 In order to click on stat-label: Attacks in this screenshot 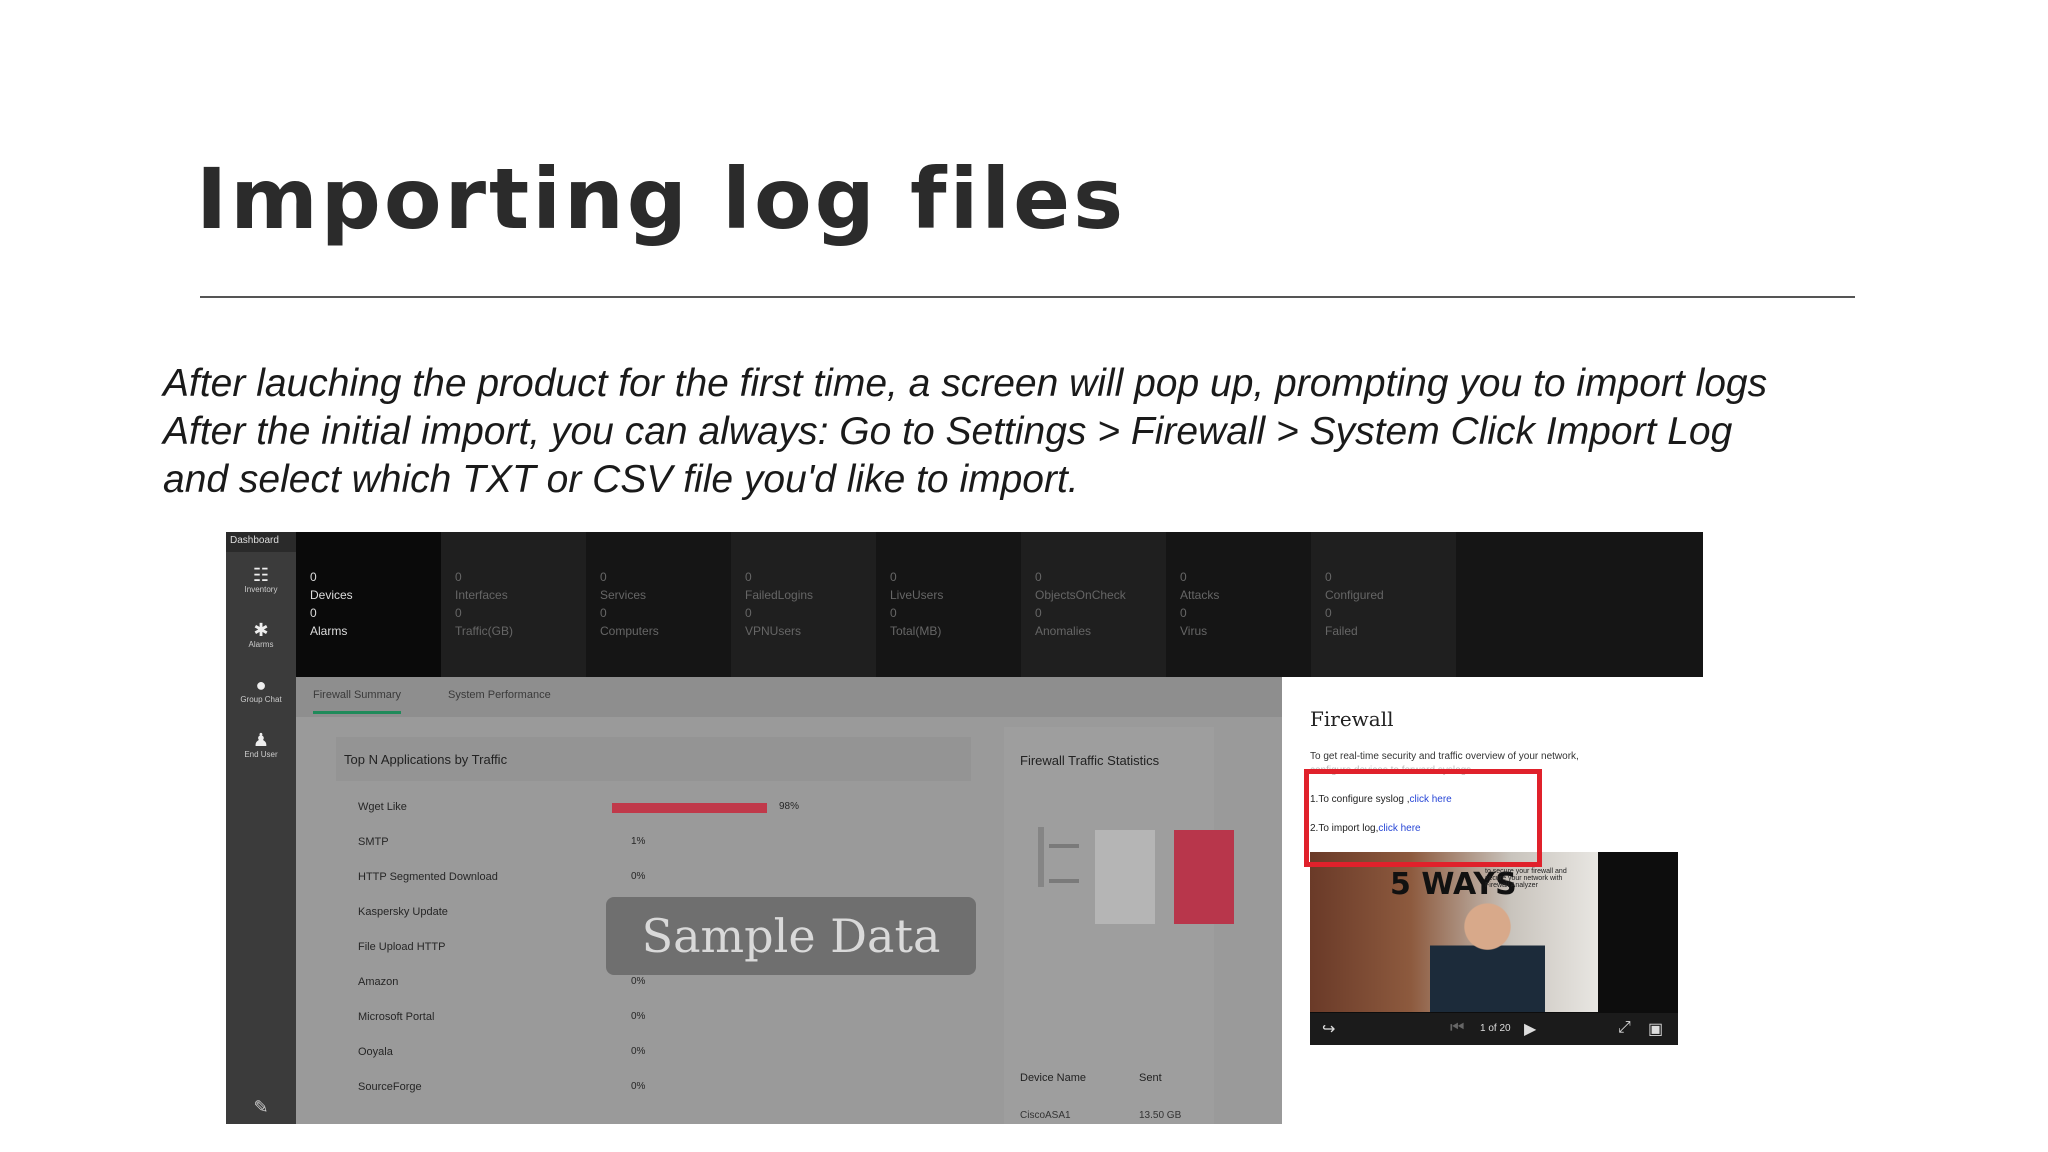, I will do `click(1200, 595)`.